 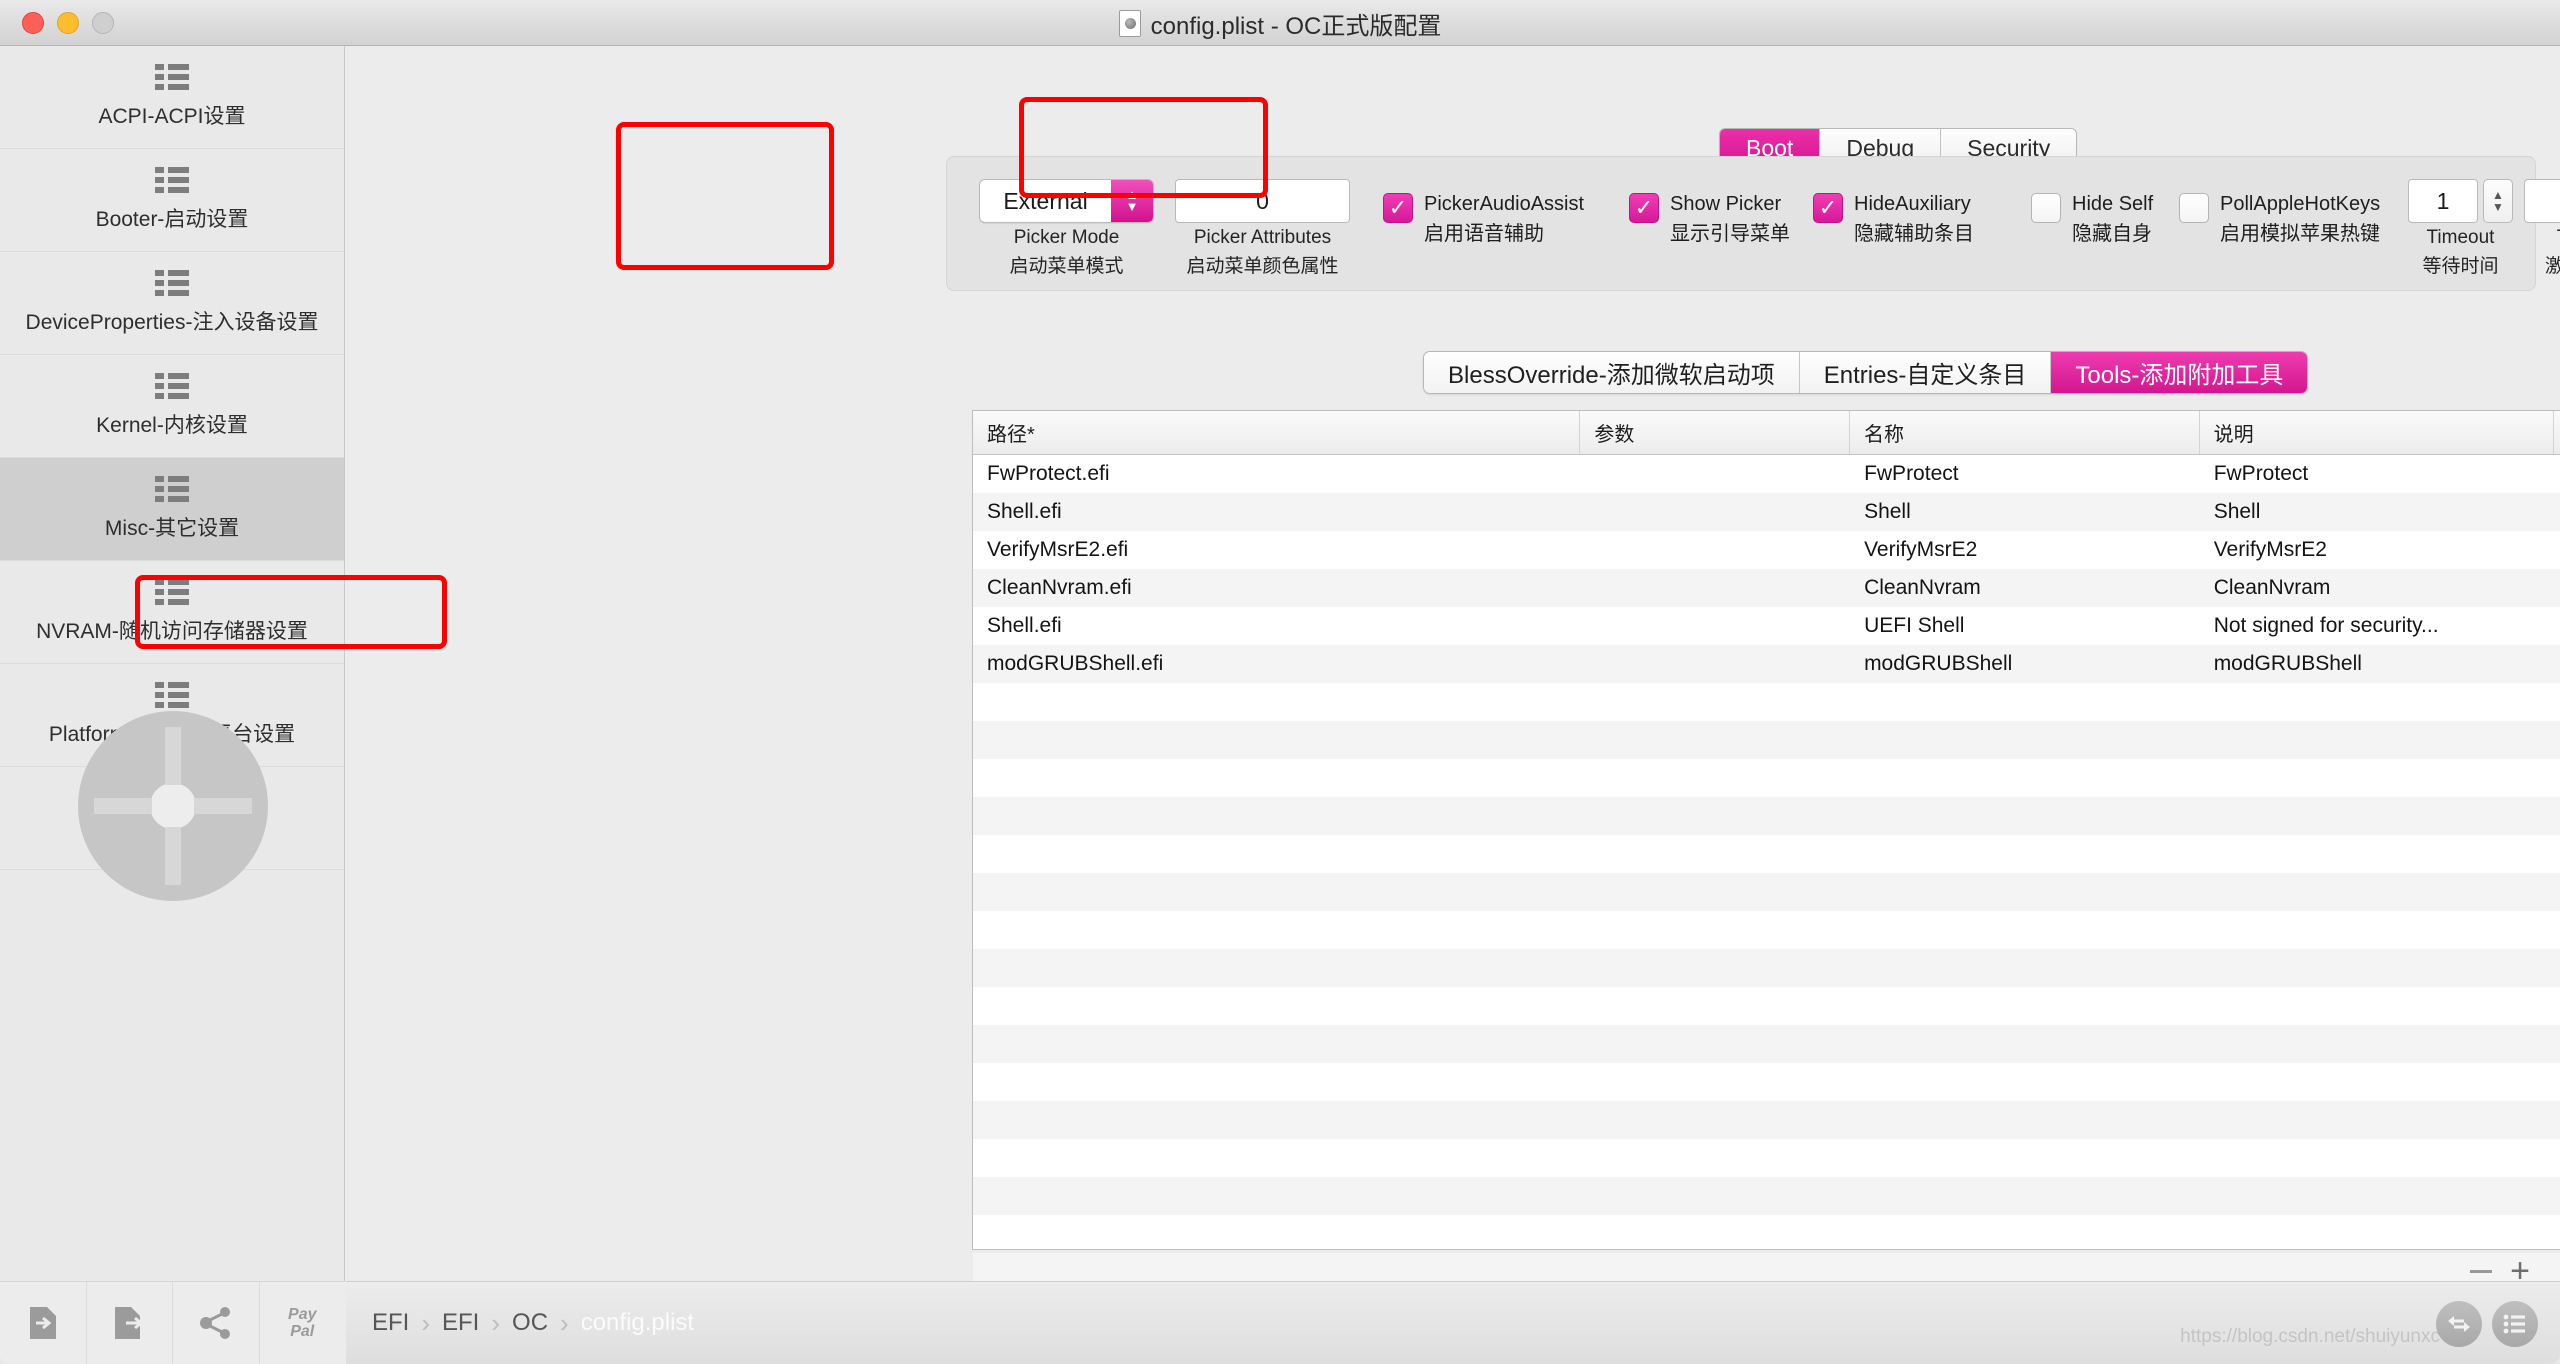 What do you see at coordinates (1612, 372) in the screenshot?
I see `tab-blessoverride: BlessOverride-添加微软启动项` at bounding box center [1612, 372].